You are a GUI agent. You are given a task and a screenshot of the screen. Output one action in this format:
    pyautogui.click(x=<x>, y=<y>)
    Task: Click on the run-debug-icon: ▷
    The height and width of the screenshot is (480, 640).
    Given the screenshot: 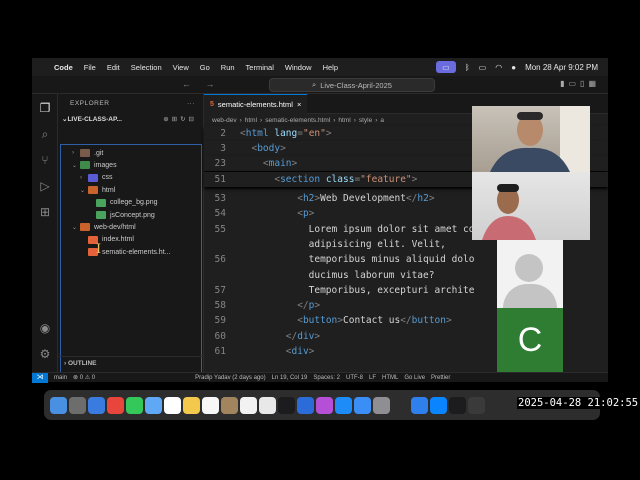 What is the action you would take?
    pyautogui.click(x=45, y=186)
    